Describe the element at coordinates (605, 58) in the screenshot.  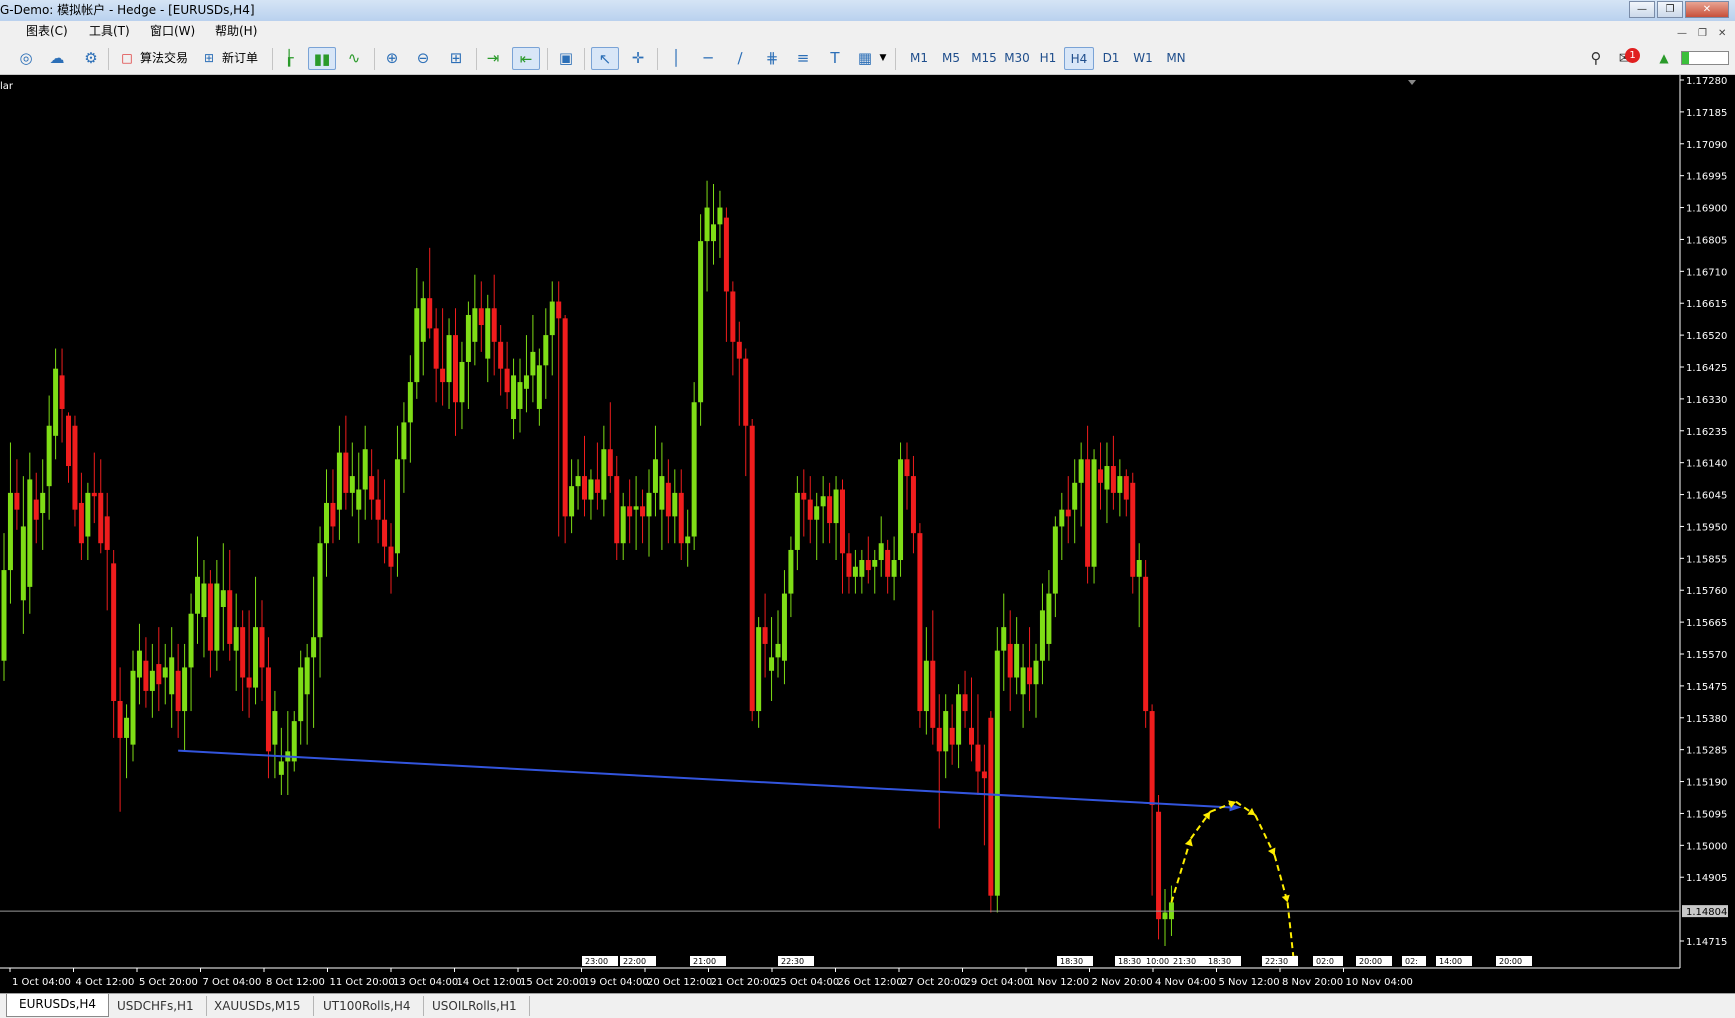
I see `cursor-icon: ↖` at that location.